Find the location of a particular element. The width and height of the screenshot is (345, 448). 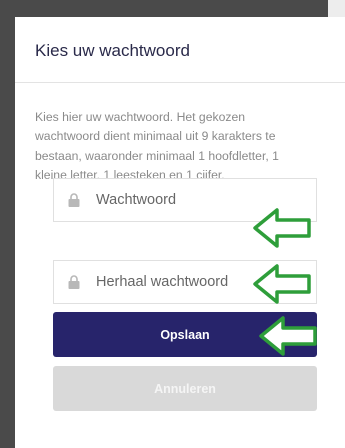

save-button: Opslaan is located at coordinates (185, 334).